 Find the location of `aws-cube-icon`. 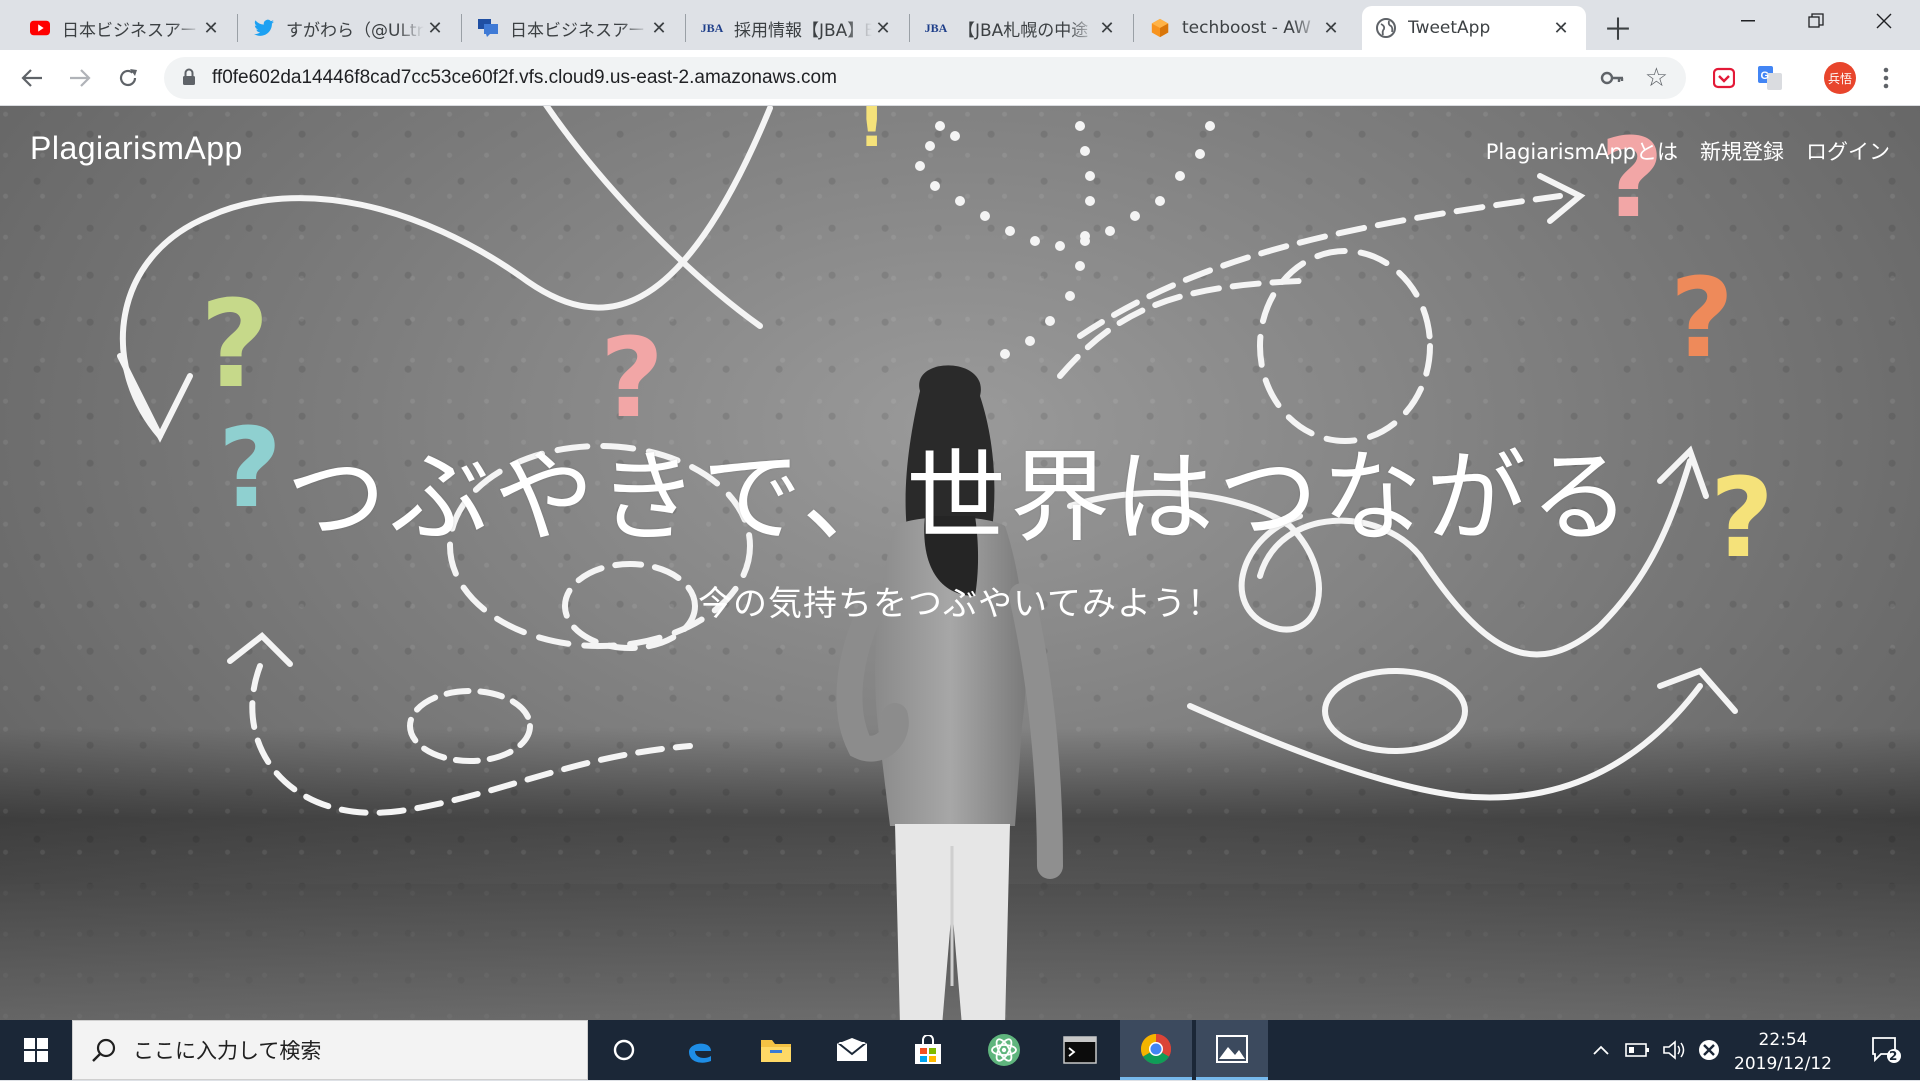

aws-cube-icon is located at coordinates (1160, 28).